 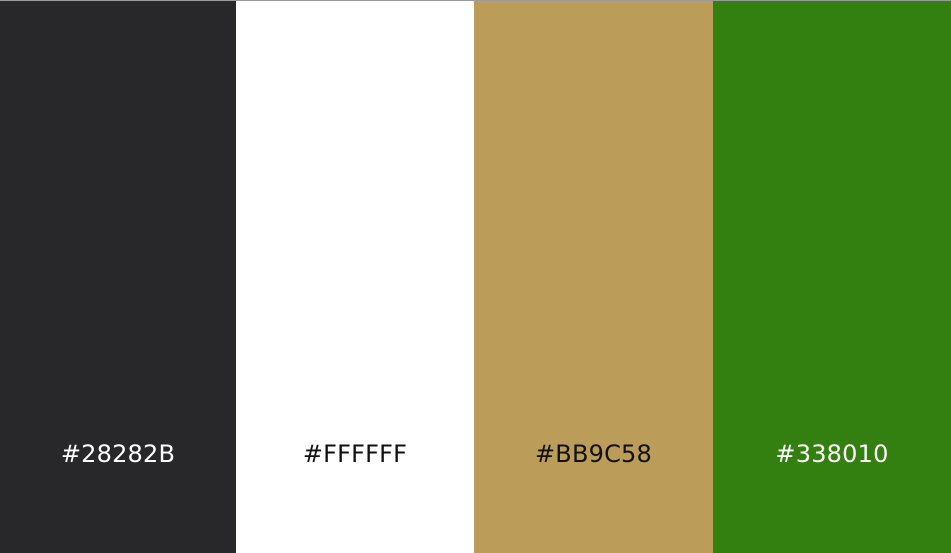 What do you see at coordinates (593, 454) in the screenshot?
I see `swatch-hex-label: #BB9C58` at bounding box center [593, 454].